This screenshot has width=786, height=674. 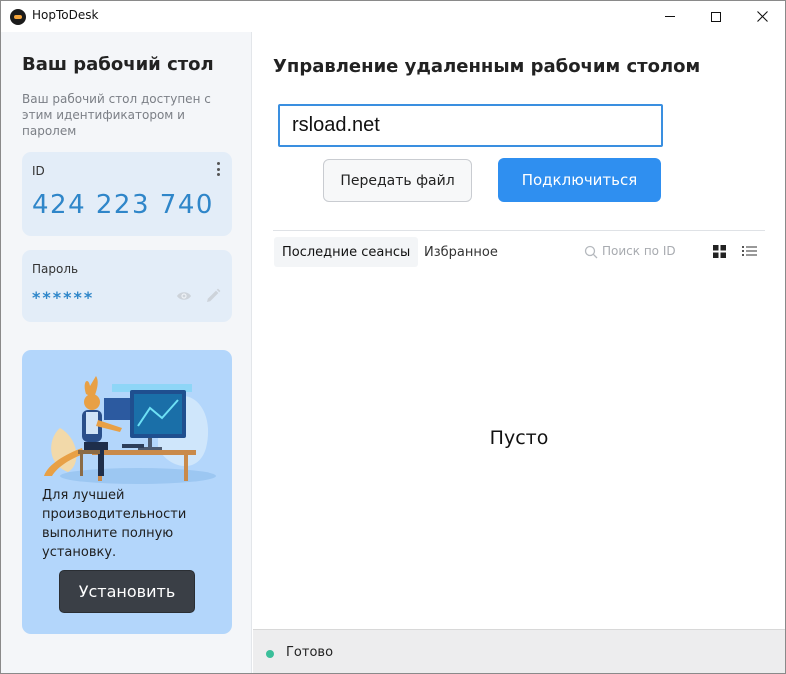 I want to click on id-value: 424 223 740, so click(x=123, y=205).